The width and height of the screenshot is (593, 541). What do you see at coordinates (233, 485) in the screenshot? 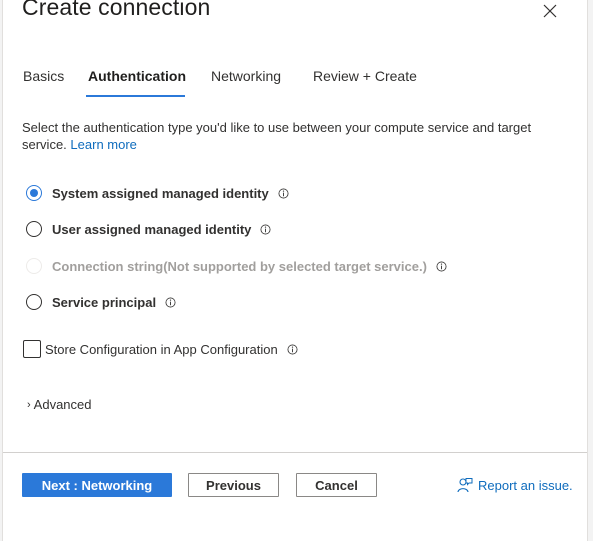
I see `previous-button: Previous` at bounding box center [233, 485].